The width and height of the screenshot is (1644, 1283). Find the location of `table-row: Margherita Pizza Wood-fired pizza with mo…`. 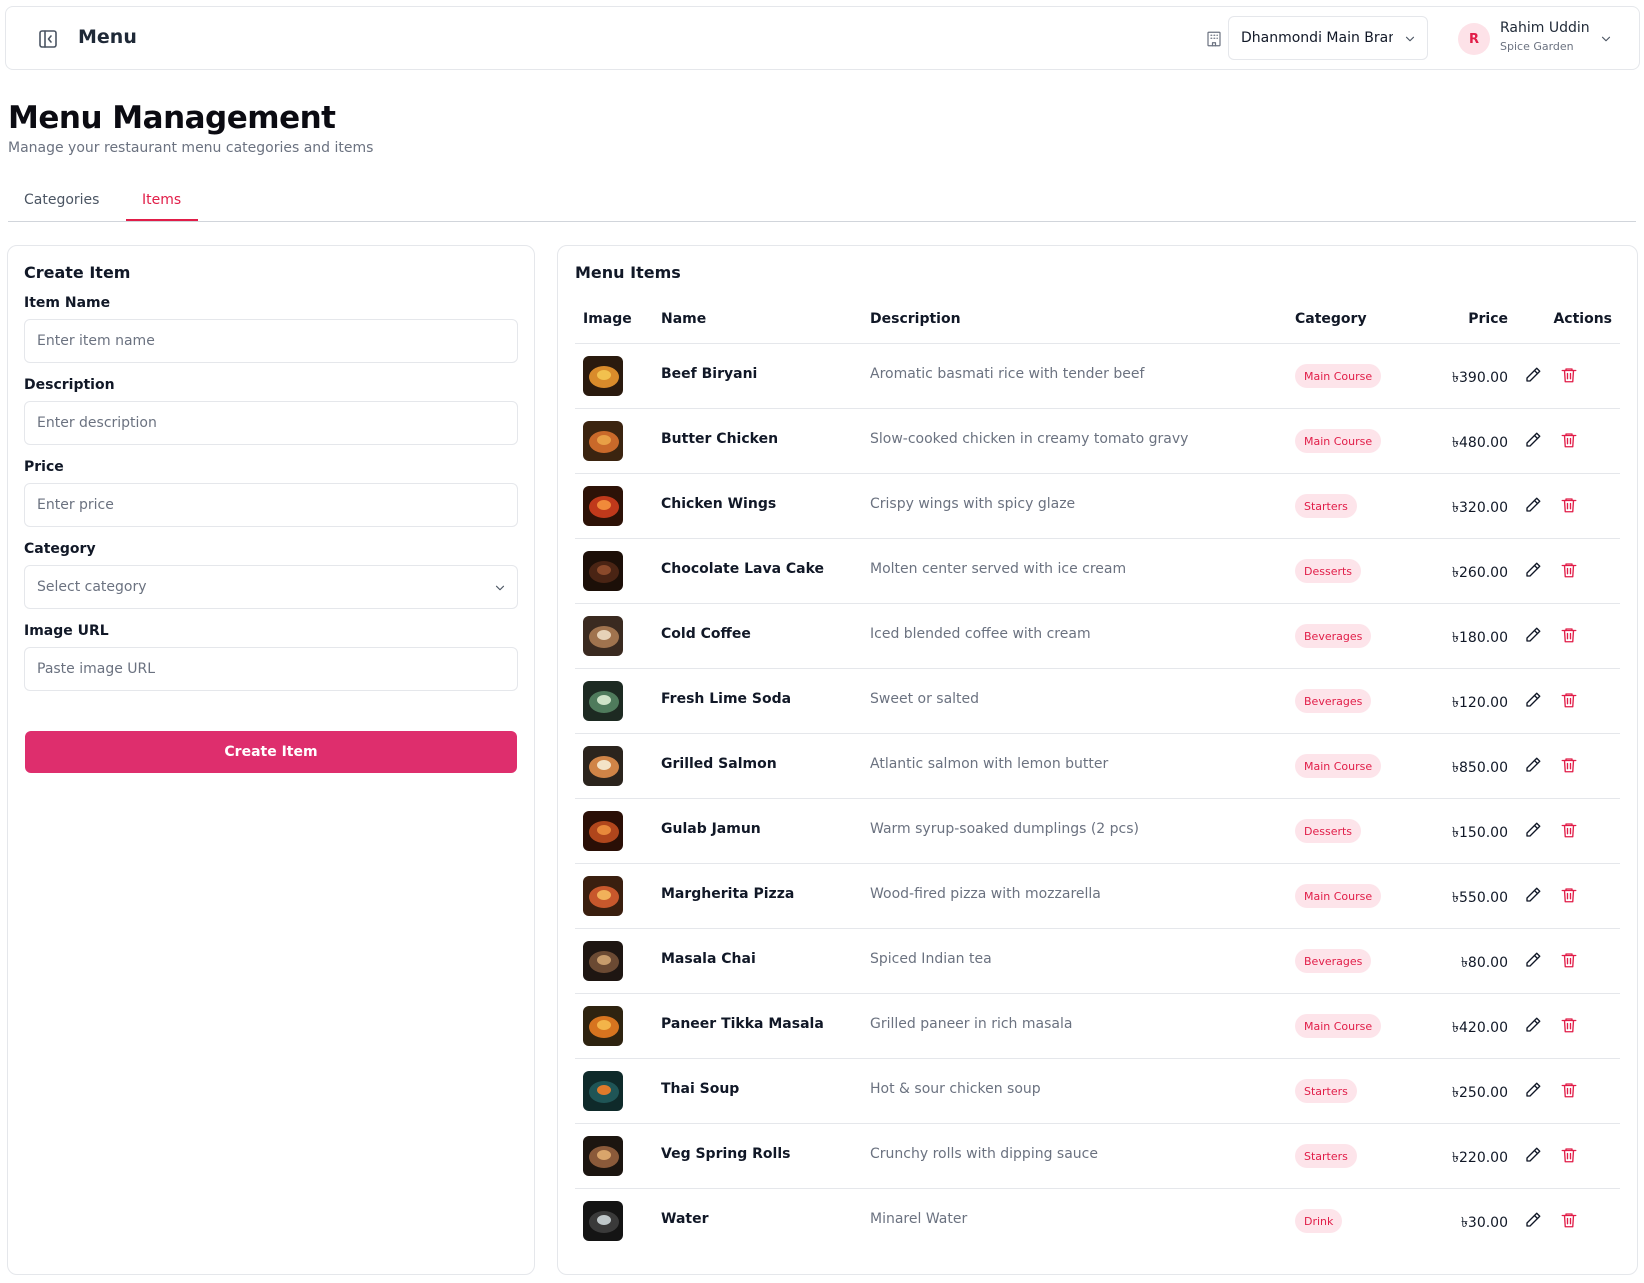

table-row: Margherita Pizza Wood-fired pizza with mo… is located at coordinates (1097, 896).